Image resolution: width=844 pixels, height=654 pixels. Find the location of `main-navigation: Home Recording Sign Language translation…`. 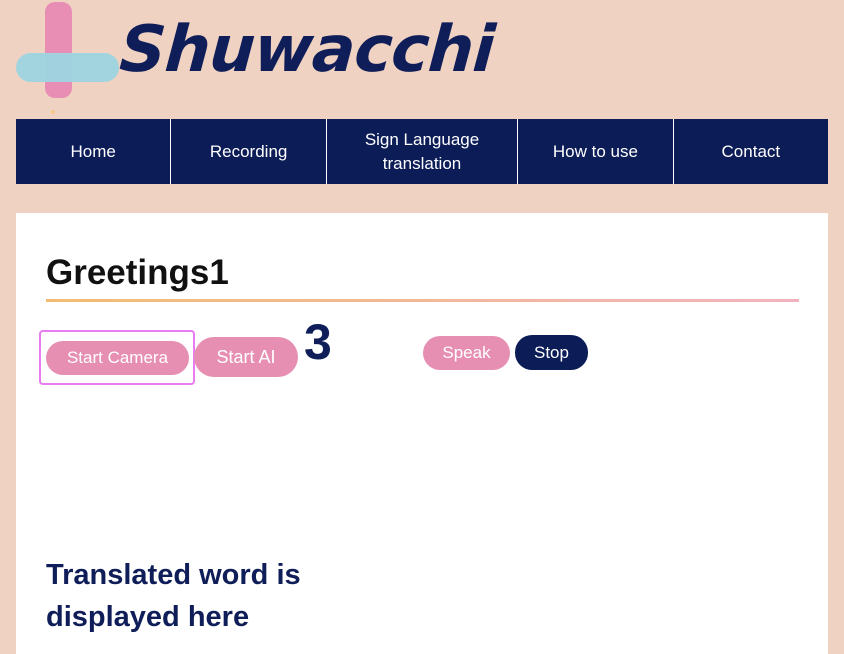

main-navigation: Home Recording Sign Language translation… is located at coordinates (422, 151).